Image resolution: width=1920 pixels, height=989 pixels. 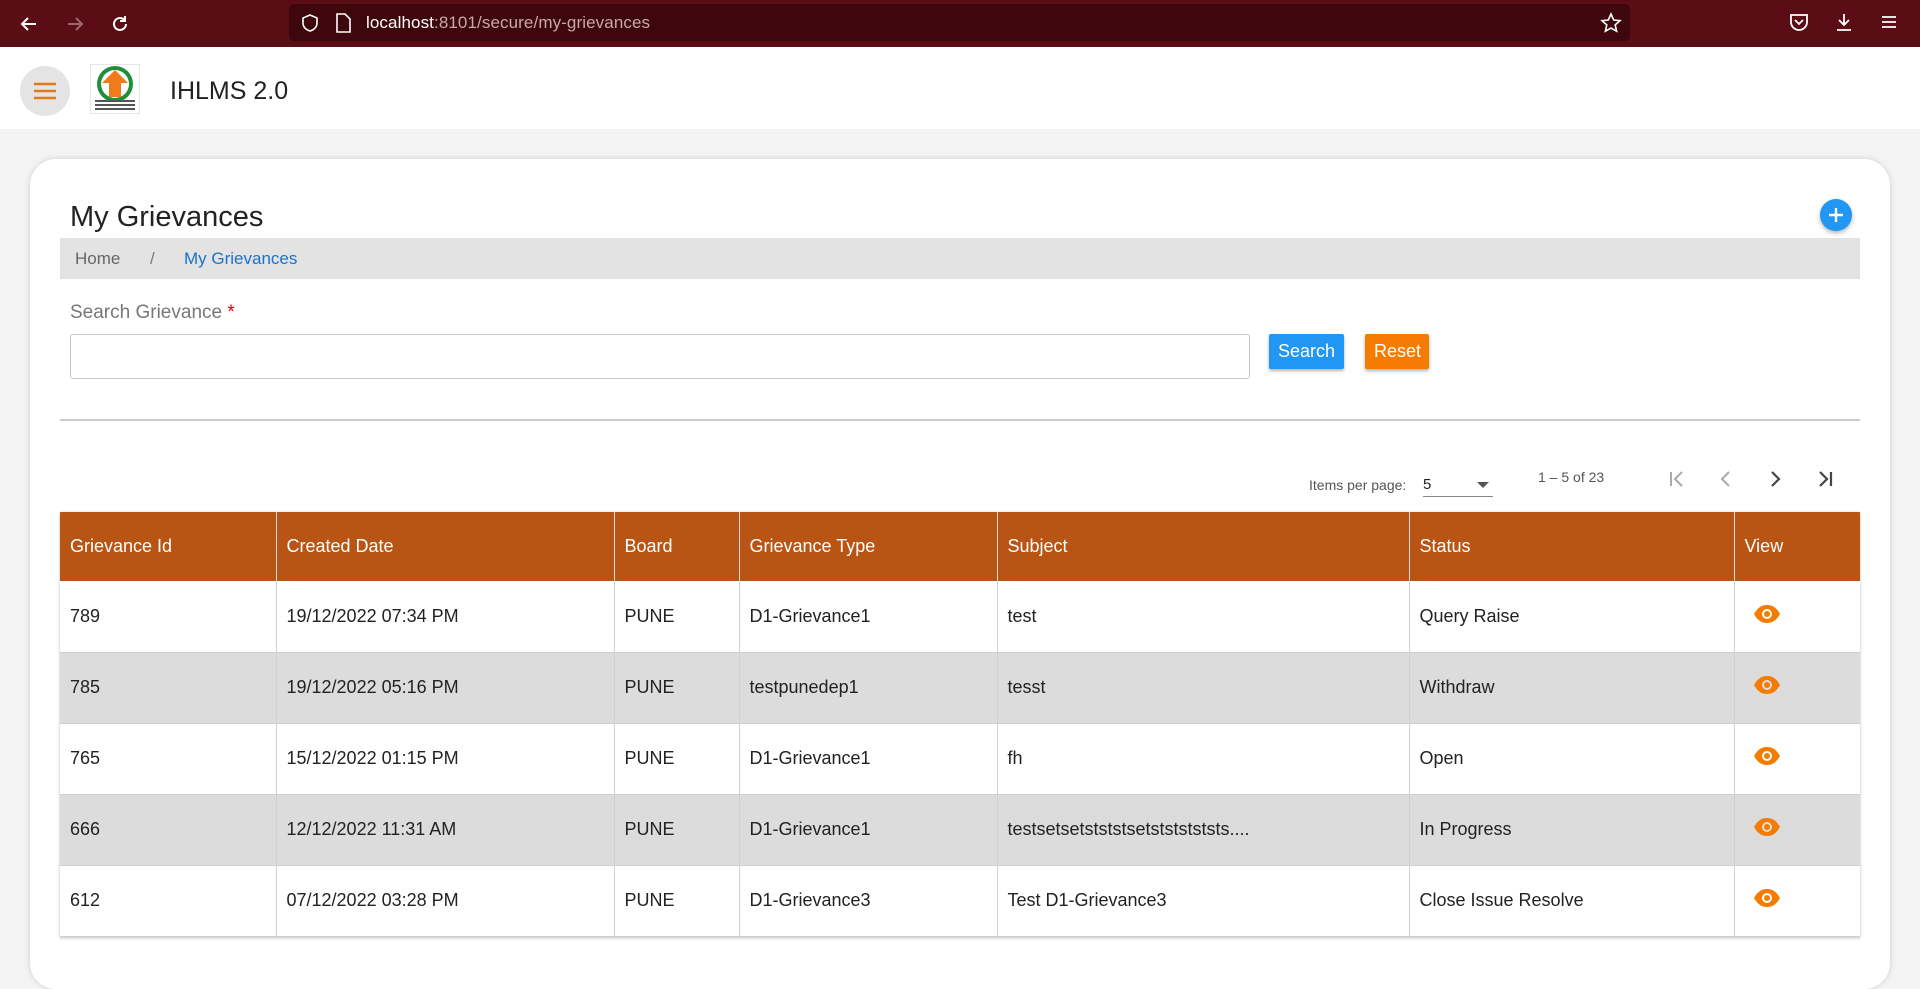 What do you see at coordinates (168, 546) in the screenshot?
I see `column-header-grievance-id: Grievance Id` at bounding box center [168, 546].